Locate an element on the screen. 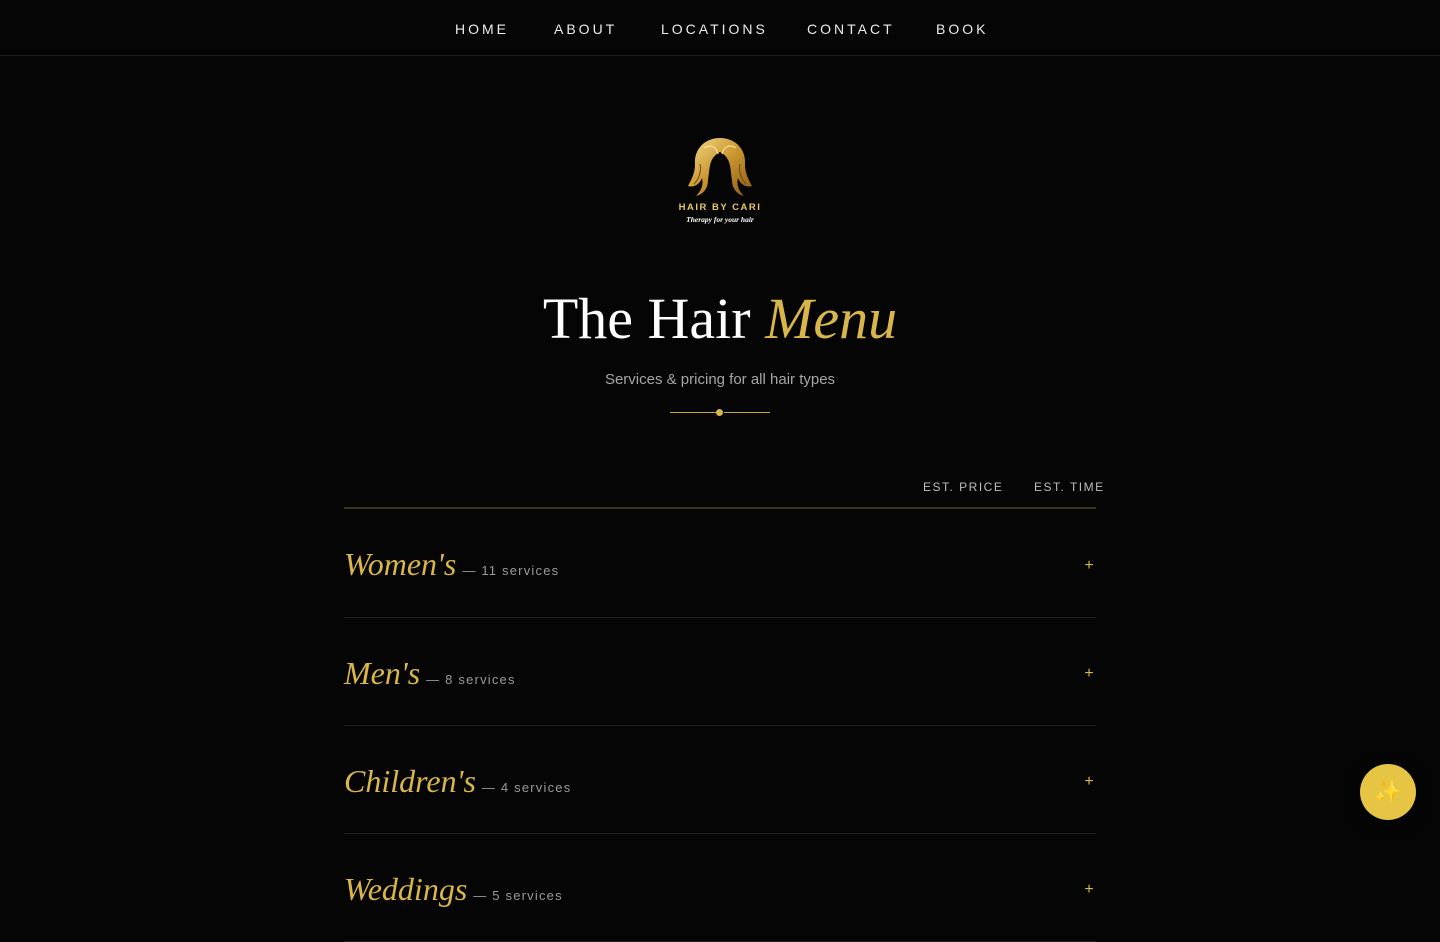 The height and width of the screenshot is (942, 1440). logo-name: HAIR BY CARI is located at coordinates (720, 207).